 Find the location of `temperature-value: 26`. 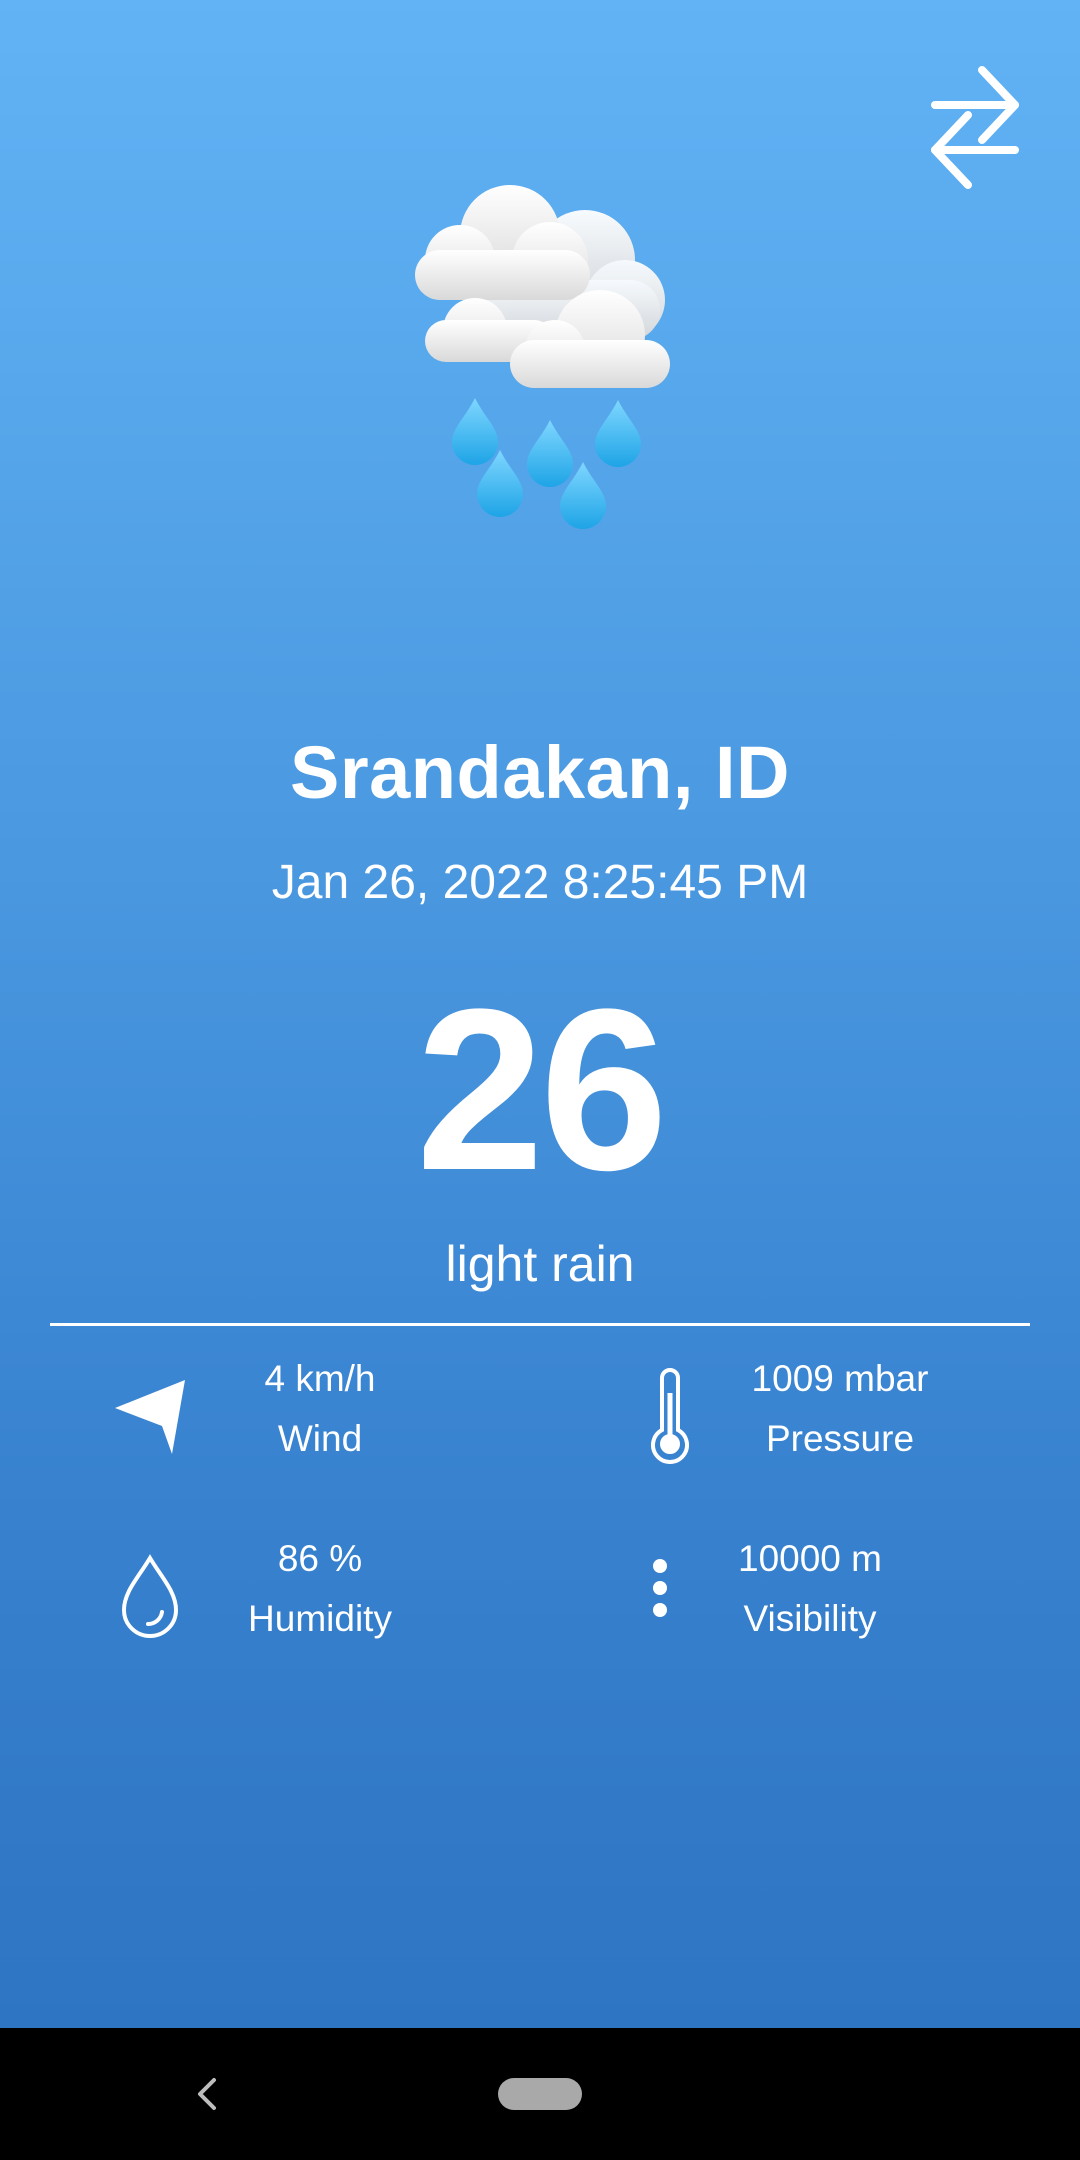

temperature-value: 26 is located at coordinates (542, 1089).